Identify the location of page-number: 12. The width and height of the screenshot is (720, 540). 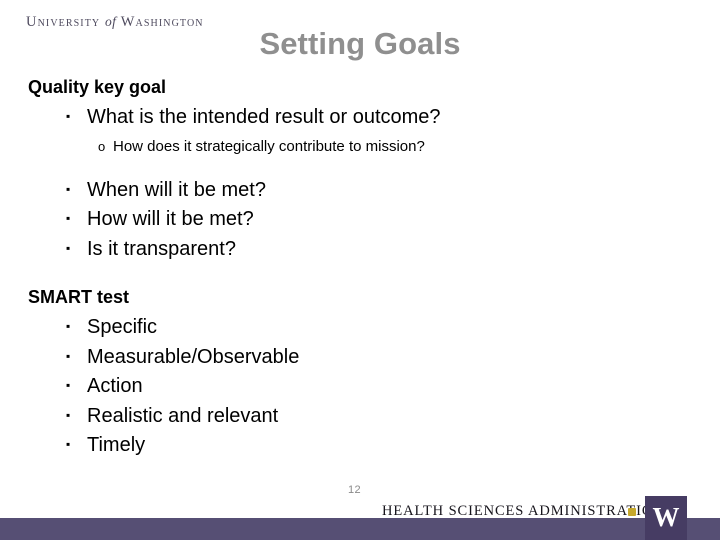
(355, 490).